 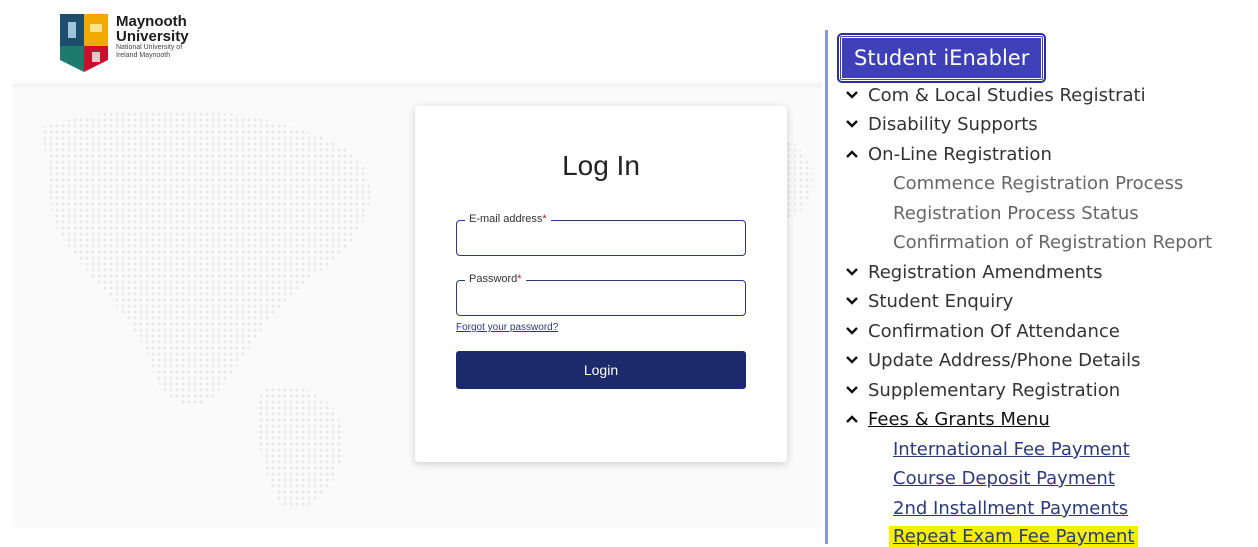 What do you see at coordinates (1010, 508) in the screenshot?
I see `submenu-2nd-installment: 2nd Installment Payments` at bounding box center [1010, 508].